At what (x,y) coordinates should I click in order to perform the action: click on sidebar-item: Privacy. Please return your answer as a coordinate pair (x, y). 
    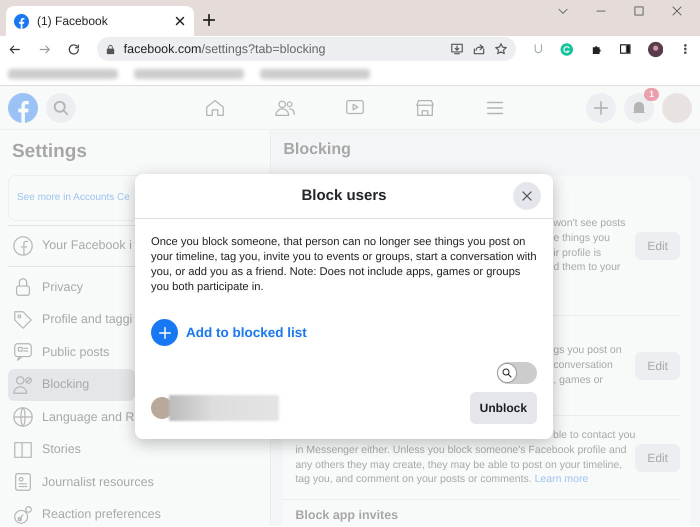
    Looking at the image, I should click on (71, 287).